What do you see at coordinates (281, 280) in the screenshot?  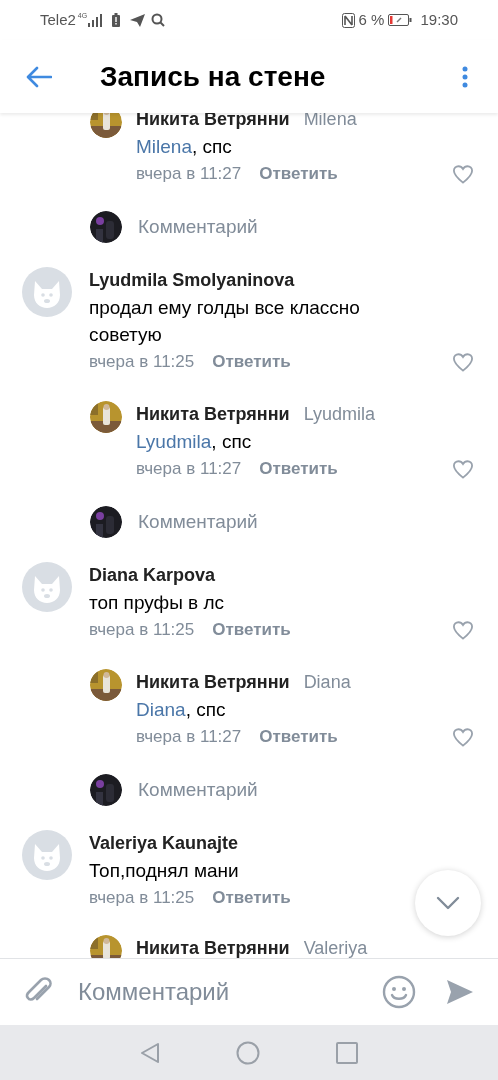 I see `author-name: Lyudmila Smolyaninova` at bounding box center [281, 280].